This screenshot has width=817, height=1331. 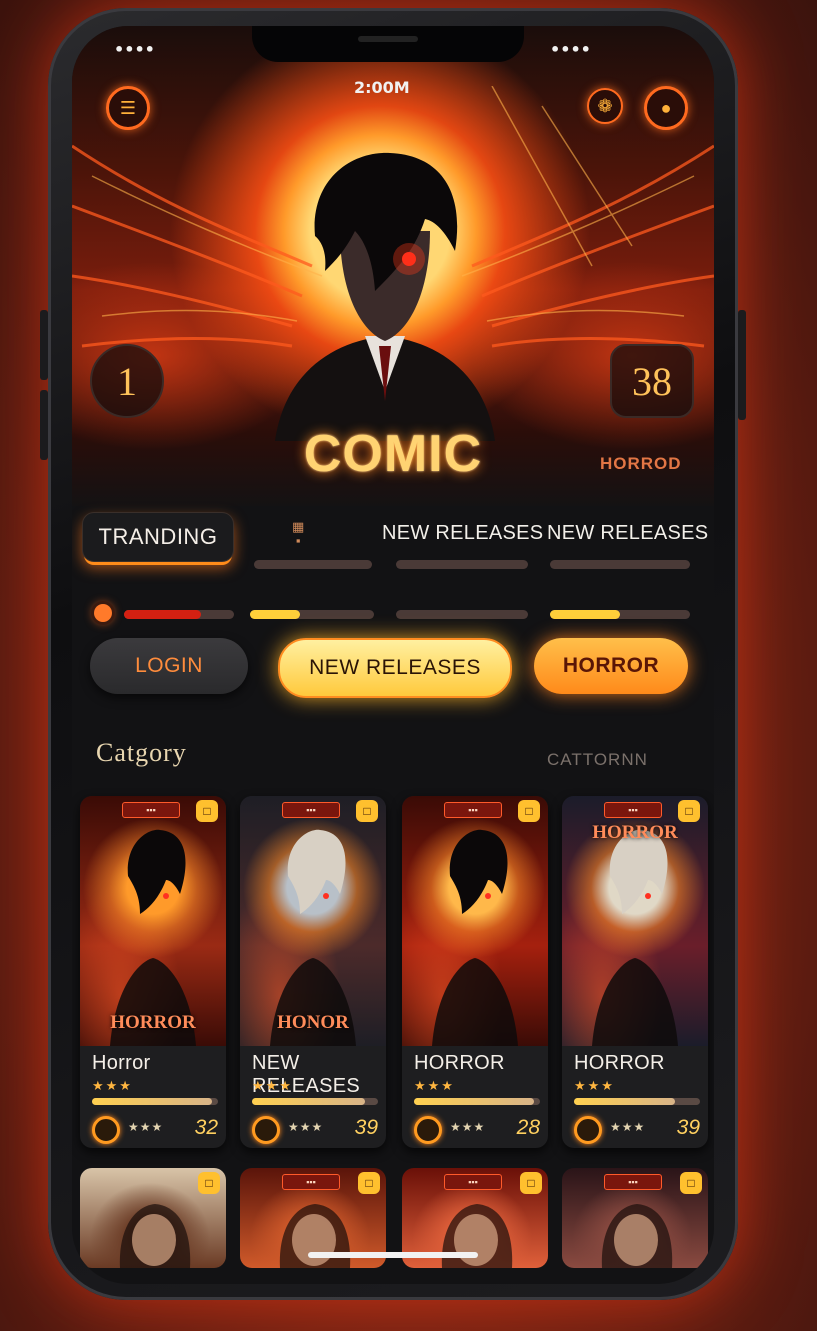 What do you see at coordinates (742, 365) in the screenshot?
I see `power-button` at bounding box center [742, 365].